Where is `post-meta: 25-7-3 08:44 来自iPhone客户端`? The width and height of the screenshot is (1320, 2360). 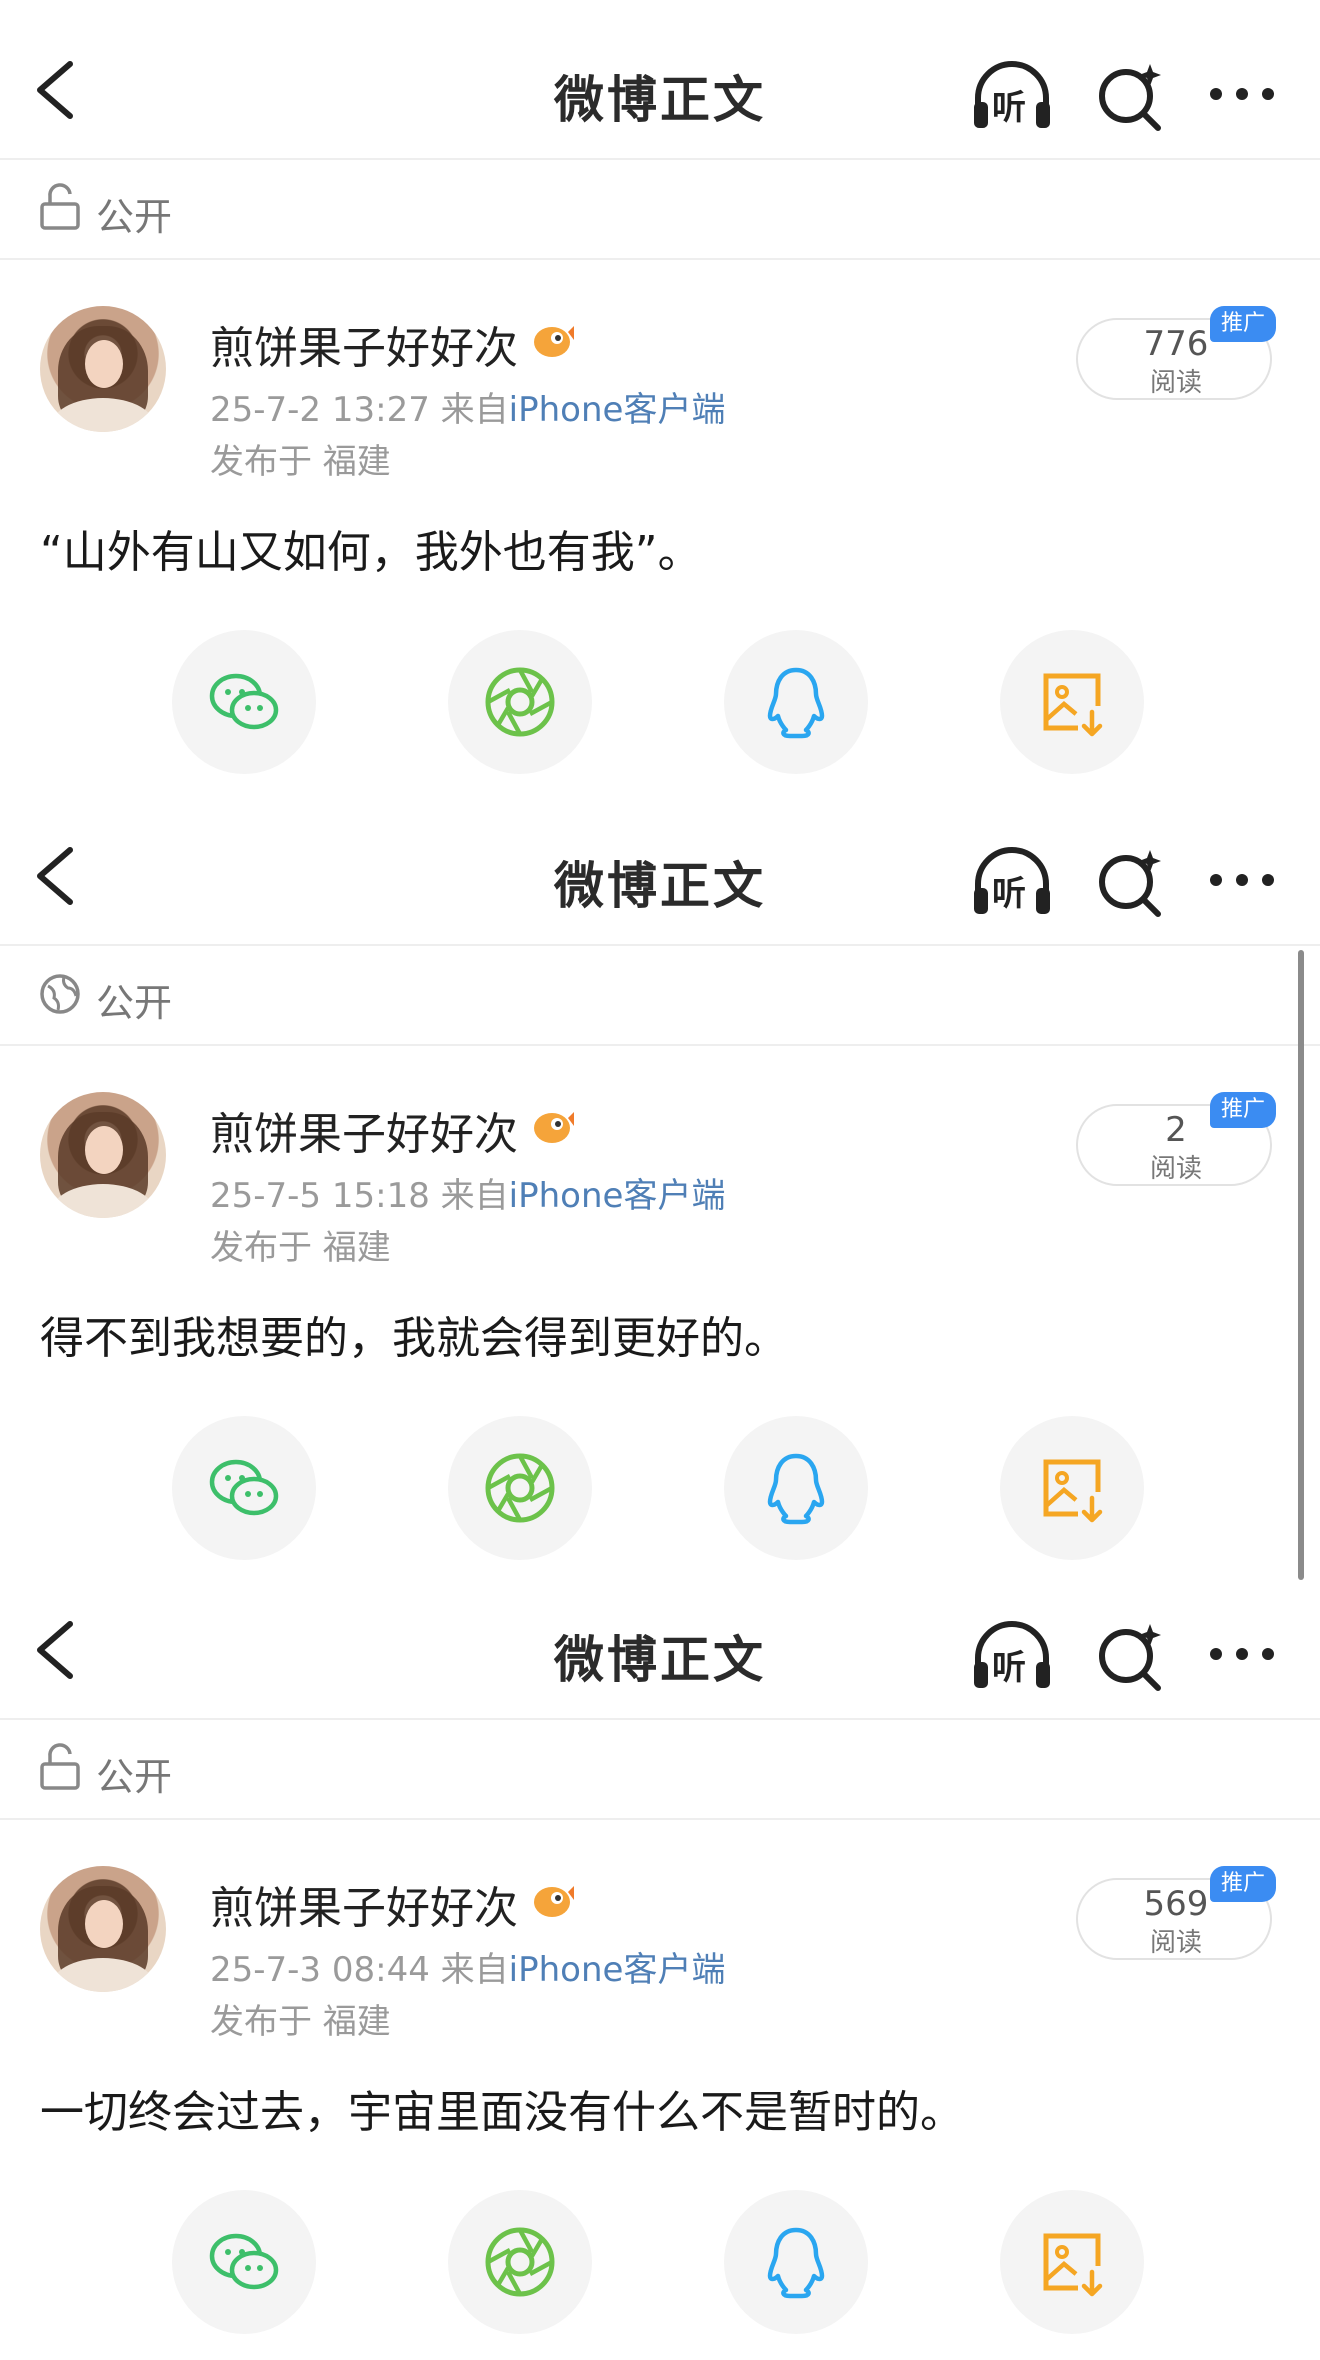 post-meta: 25-7-3 08:44 来自iPhone客户端 is located at coordinates (467, 1966).